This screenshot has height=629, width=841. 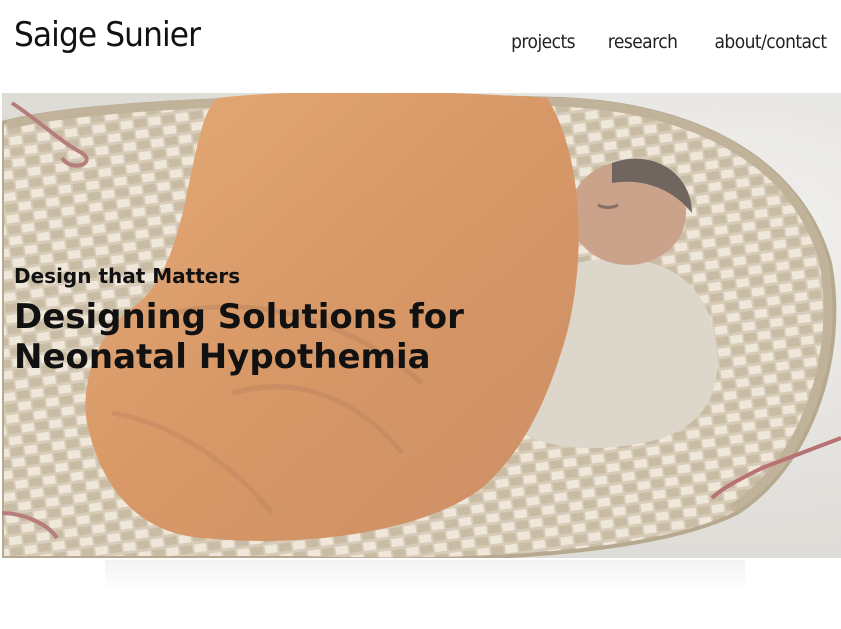 What do you see at coordinates (543, 42) in the screenshot?
I see `nav-link-projects: projects` at bounding box center [543, 42].